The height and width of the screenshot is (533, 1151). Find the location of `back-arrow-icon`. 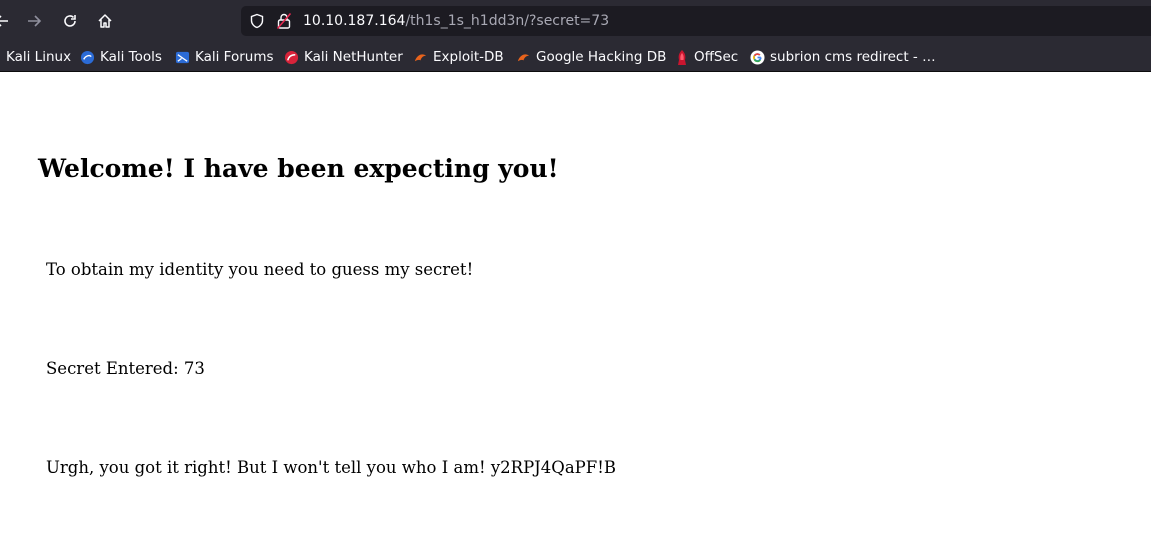

back-arrow-icon is located at coordinates (4, 21).